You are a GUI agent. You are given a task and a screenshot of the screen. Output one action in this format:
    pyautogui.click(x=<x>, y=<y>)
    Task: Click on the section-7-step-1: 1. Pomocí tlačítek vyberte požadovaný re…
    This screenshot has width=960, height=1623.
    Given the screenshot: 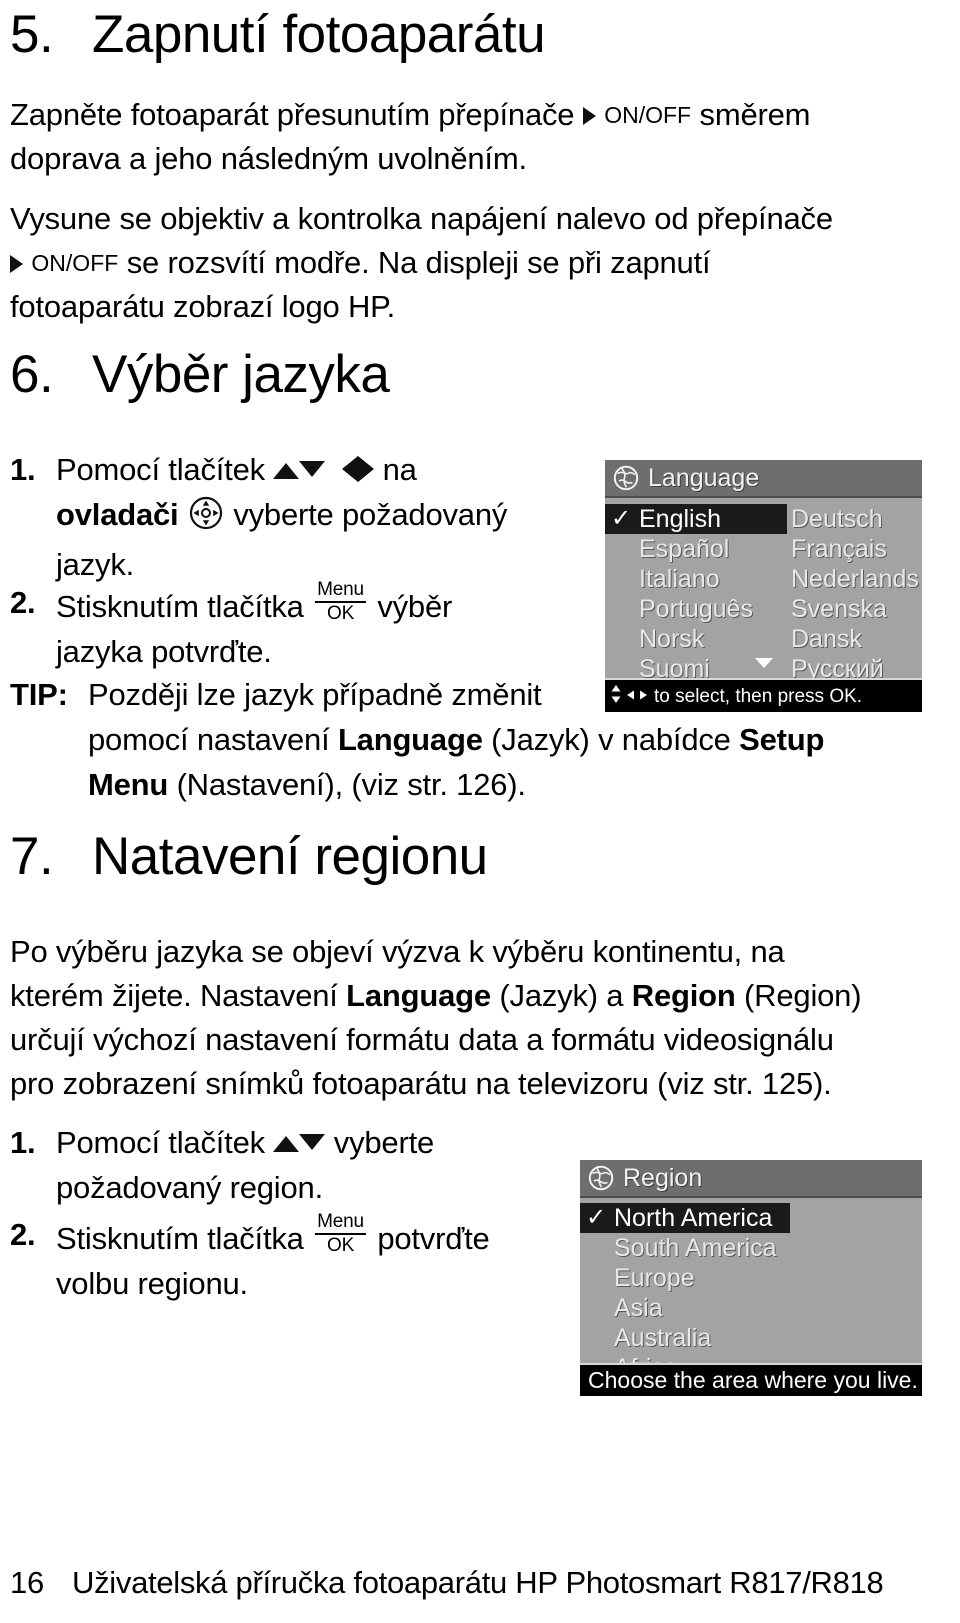 What is the action you would take?
    pyautogui.click(x=290, y=1165)
    